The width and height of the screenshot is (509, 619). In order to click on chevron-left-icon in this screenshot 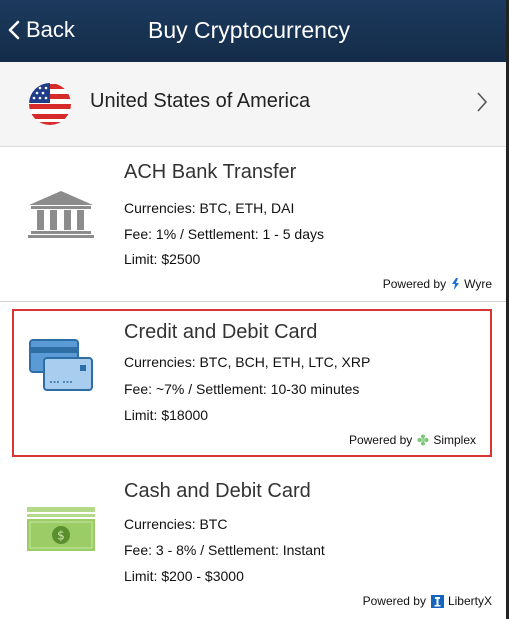, I will do `click(14, 30)`.